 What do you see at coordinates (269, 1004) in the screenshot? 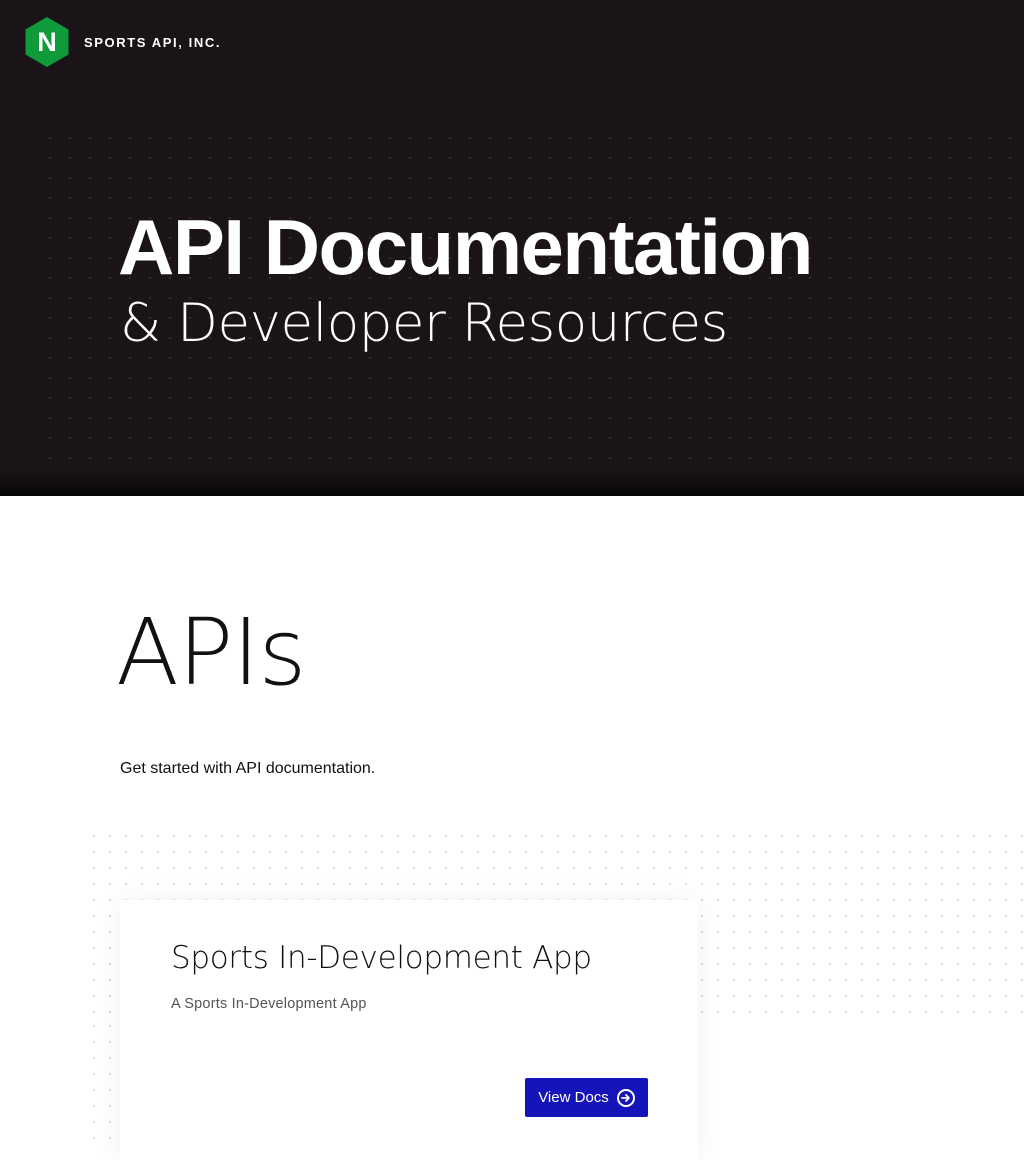
I see `api-card-description: A Sports In-Development App` at bounding box center [269, 1004].